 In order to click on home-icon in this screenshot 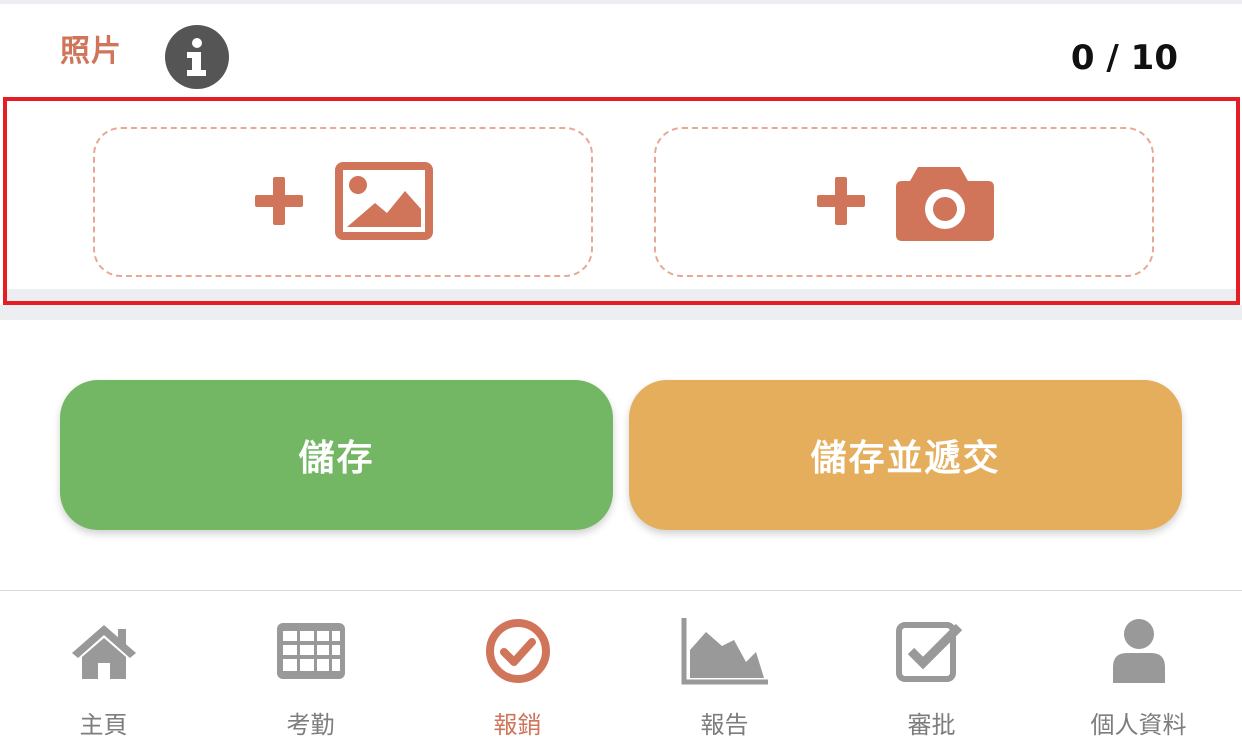, I will do `click(104, 651)`.